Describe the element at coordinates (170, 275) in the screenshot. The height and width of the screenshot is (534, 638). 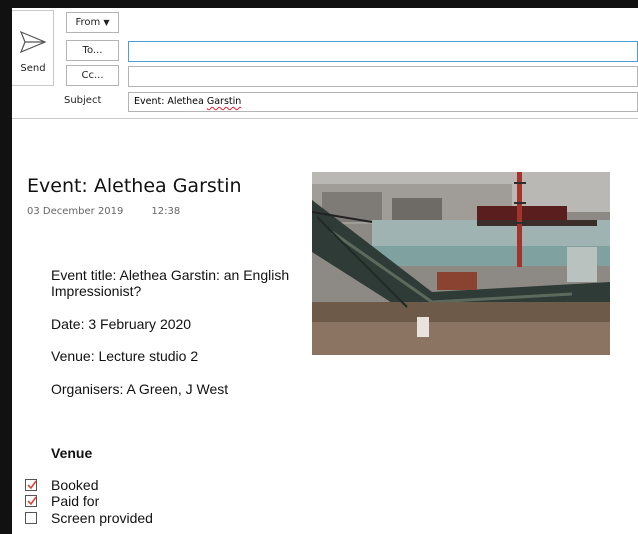
I see `event-title-line-1: Event title: Alethea Garstin: an English` at that location.